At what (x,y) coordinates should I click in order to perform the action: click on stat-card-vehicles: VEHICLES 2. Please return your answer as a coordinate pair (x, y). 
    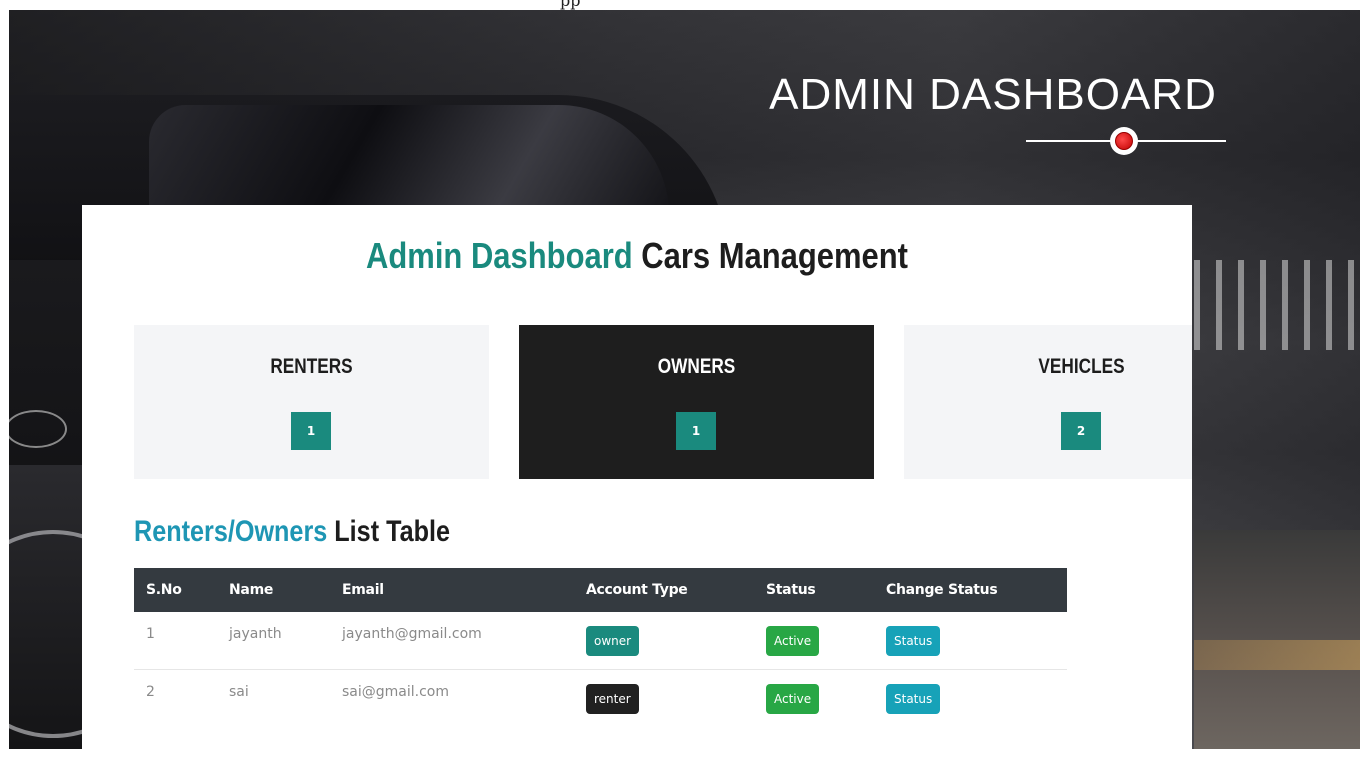
    Looking at the image, I should click on (1048, 402).